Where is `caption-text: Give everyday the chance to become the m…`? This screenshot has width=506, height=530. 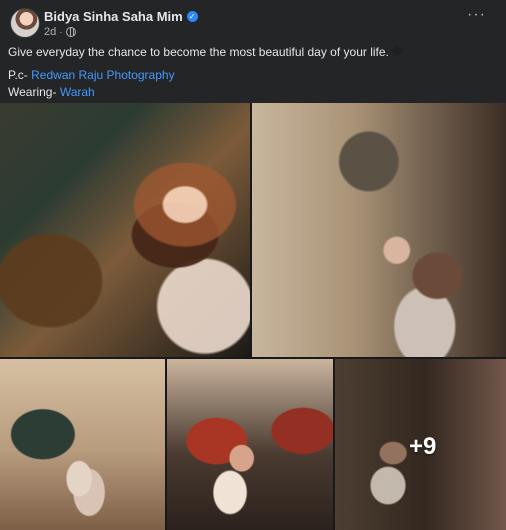 caption-text: Give everyday the chance to become the m… is located at coordinates (198, 52).